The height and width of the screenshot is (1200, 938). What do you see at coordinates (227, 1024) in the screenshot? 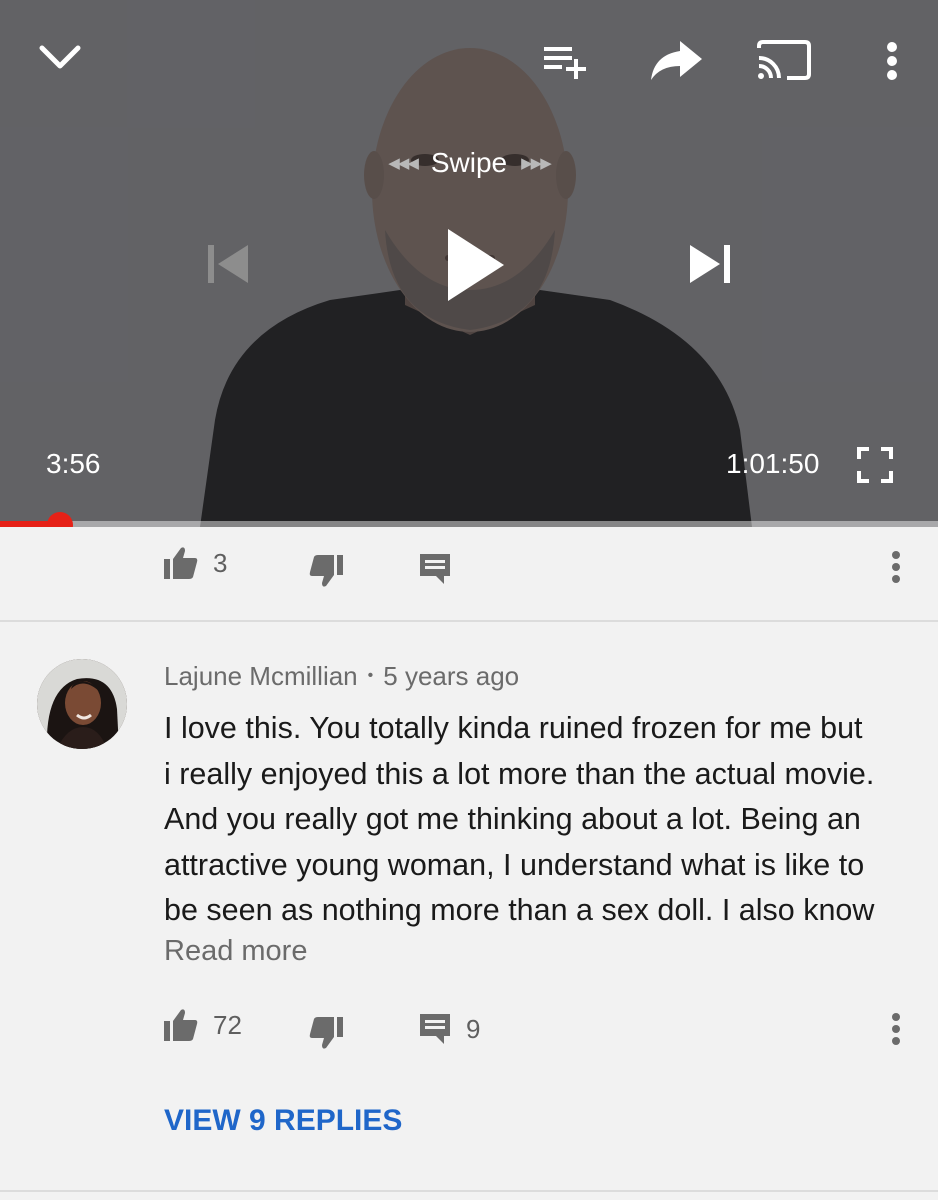
I see `comment-like-count: 72` at bounding box center [227, 1024].